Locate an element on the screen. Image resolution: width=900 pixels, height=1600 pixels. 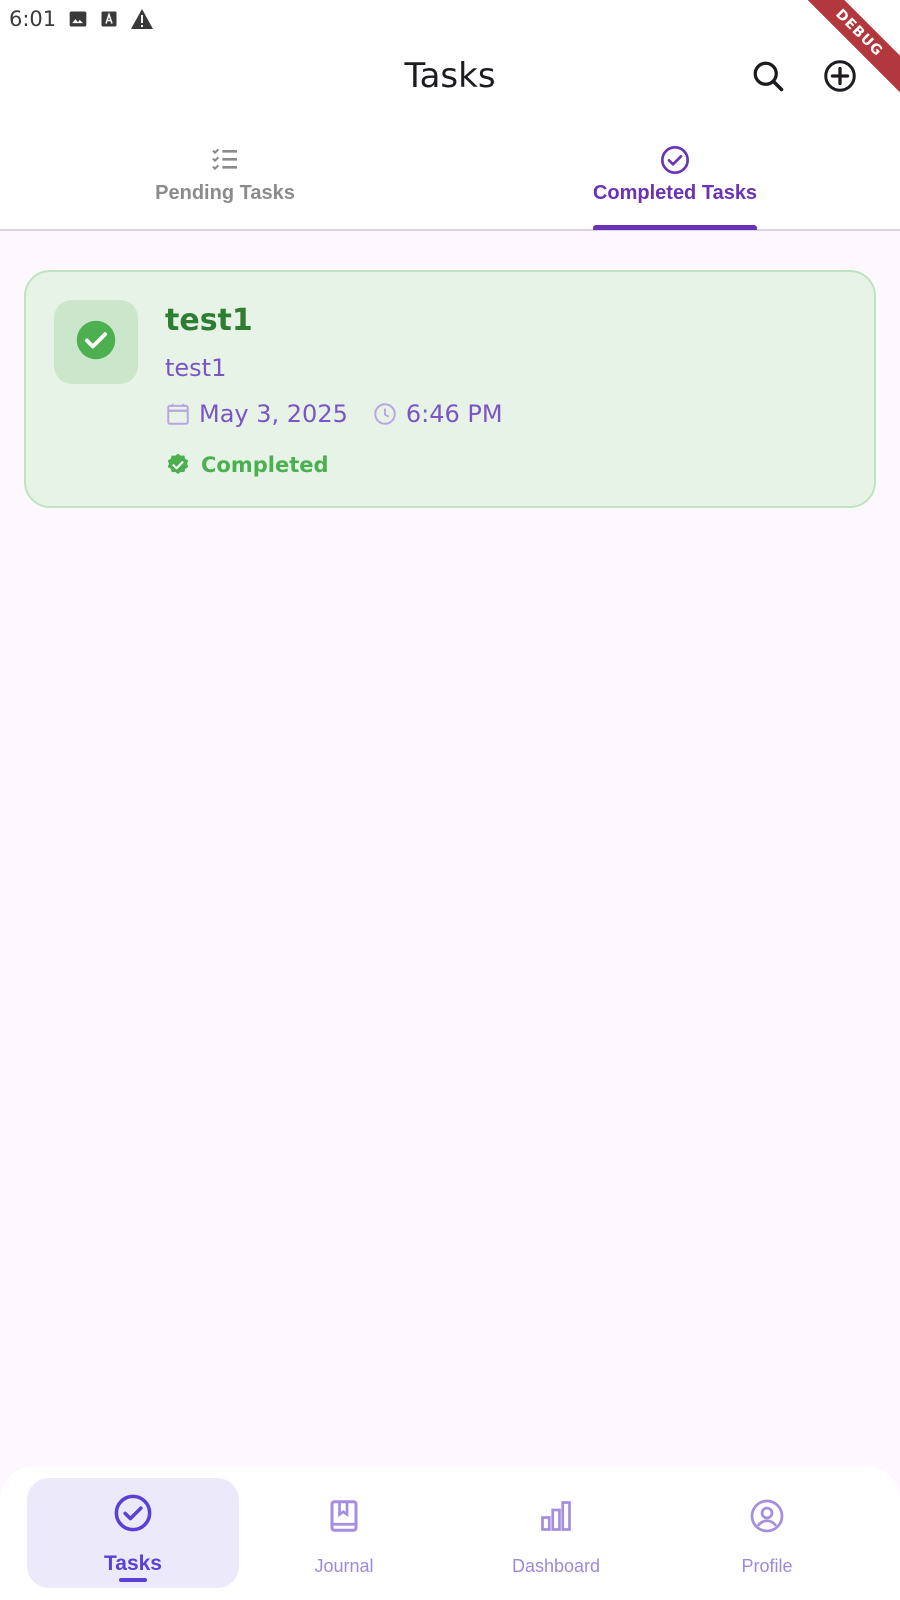
tab-completed-tasks: Completed Tasks is located at coordinates (675, 179).